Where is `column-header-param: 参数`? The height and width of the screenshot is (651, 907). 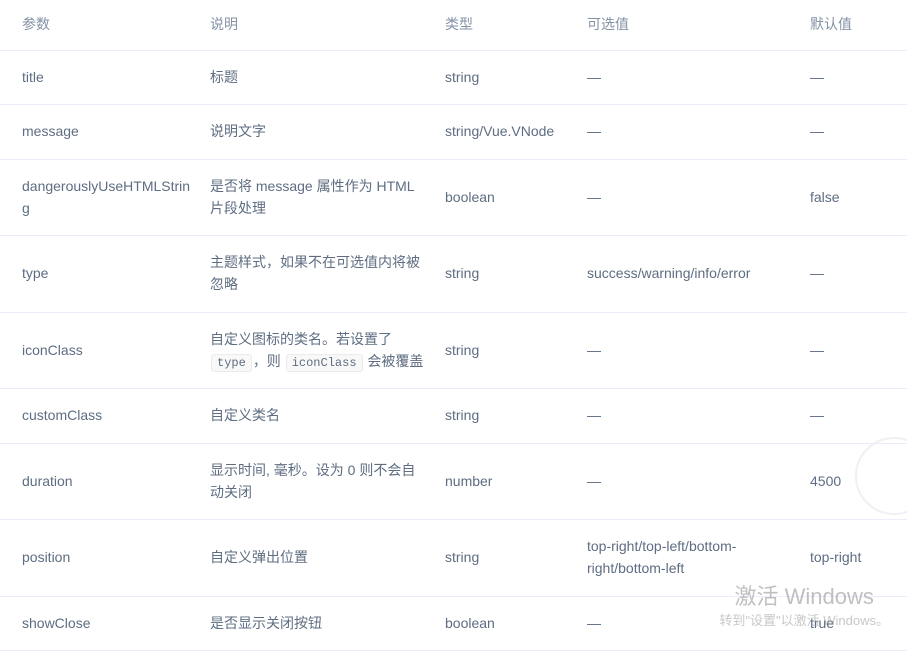
column-header-param: 参数 is located at coordinates (102, 25).